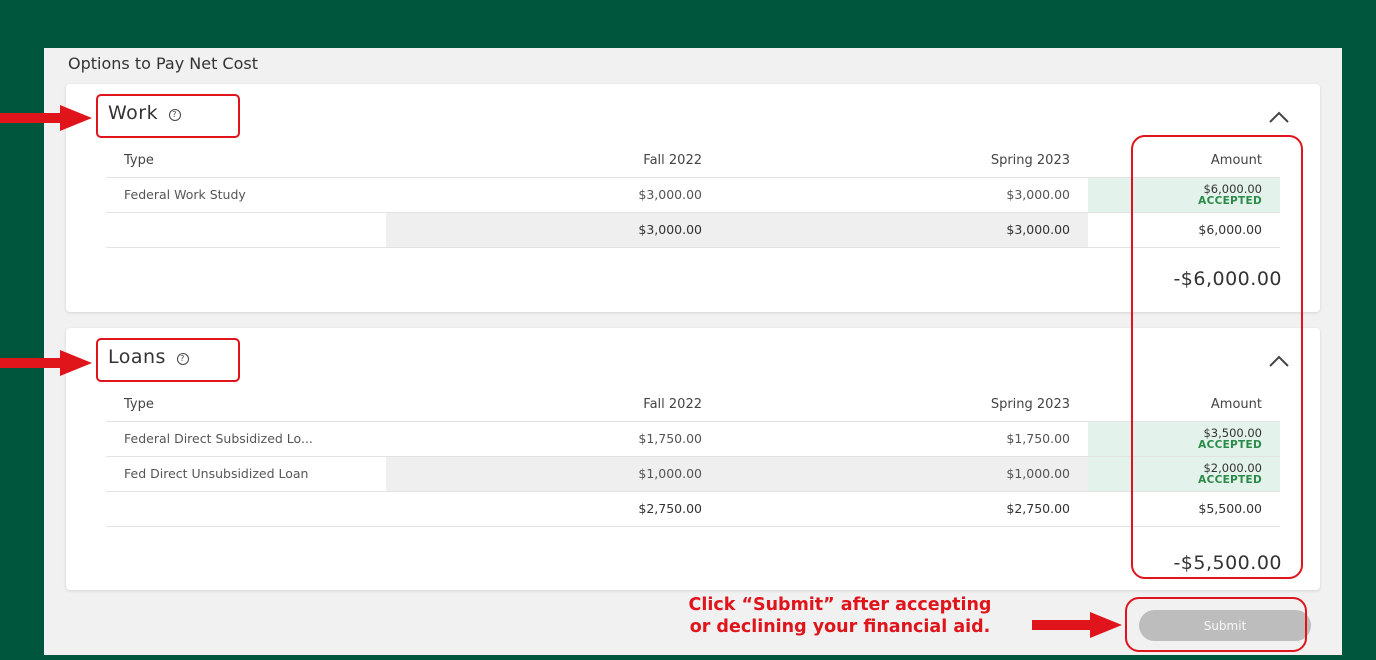  What do you see at coordinates (545, 195) in the screenshot?
I see `fall-amount: $3,000.00` at bounding box center [545, 195].